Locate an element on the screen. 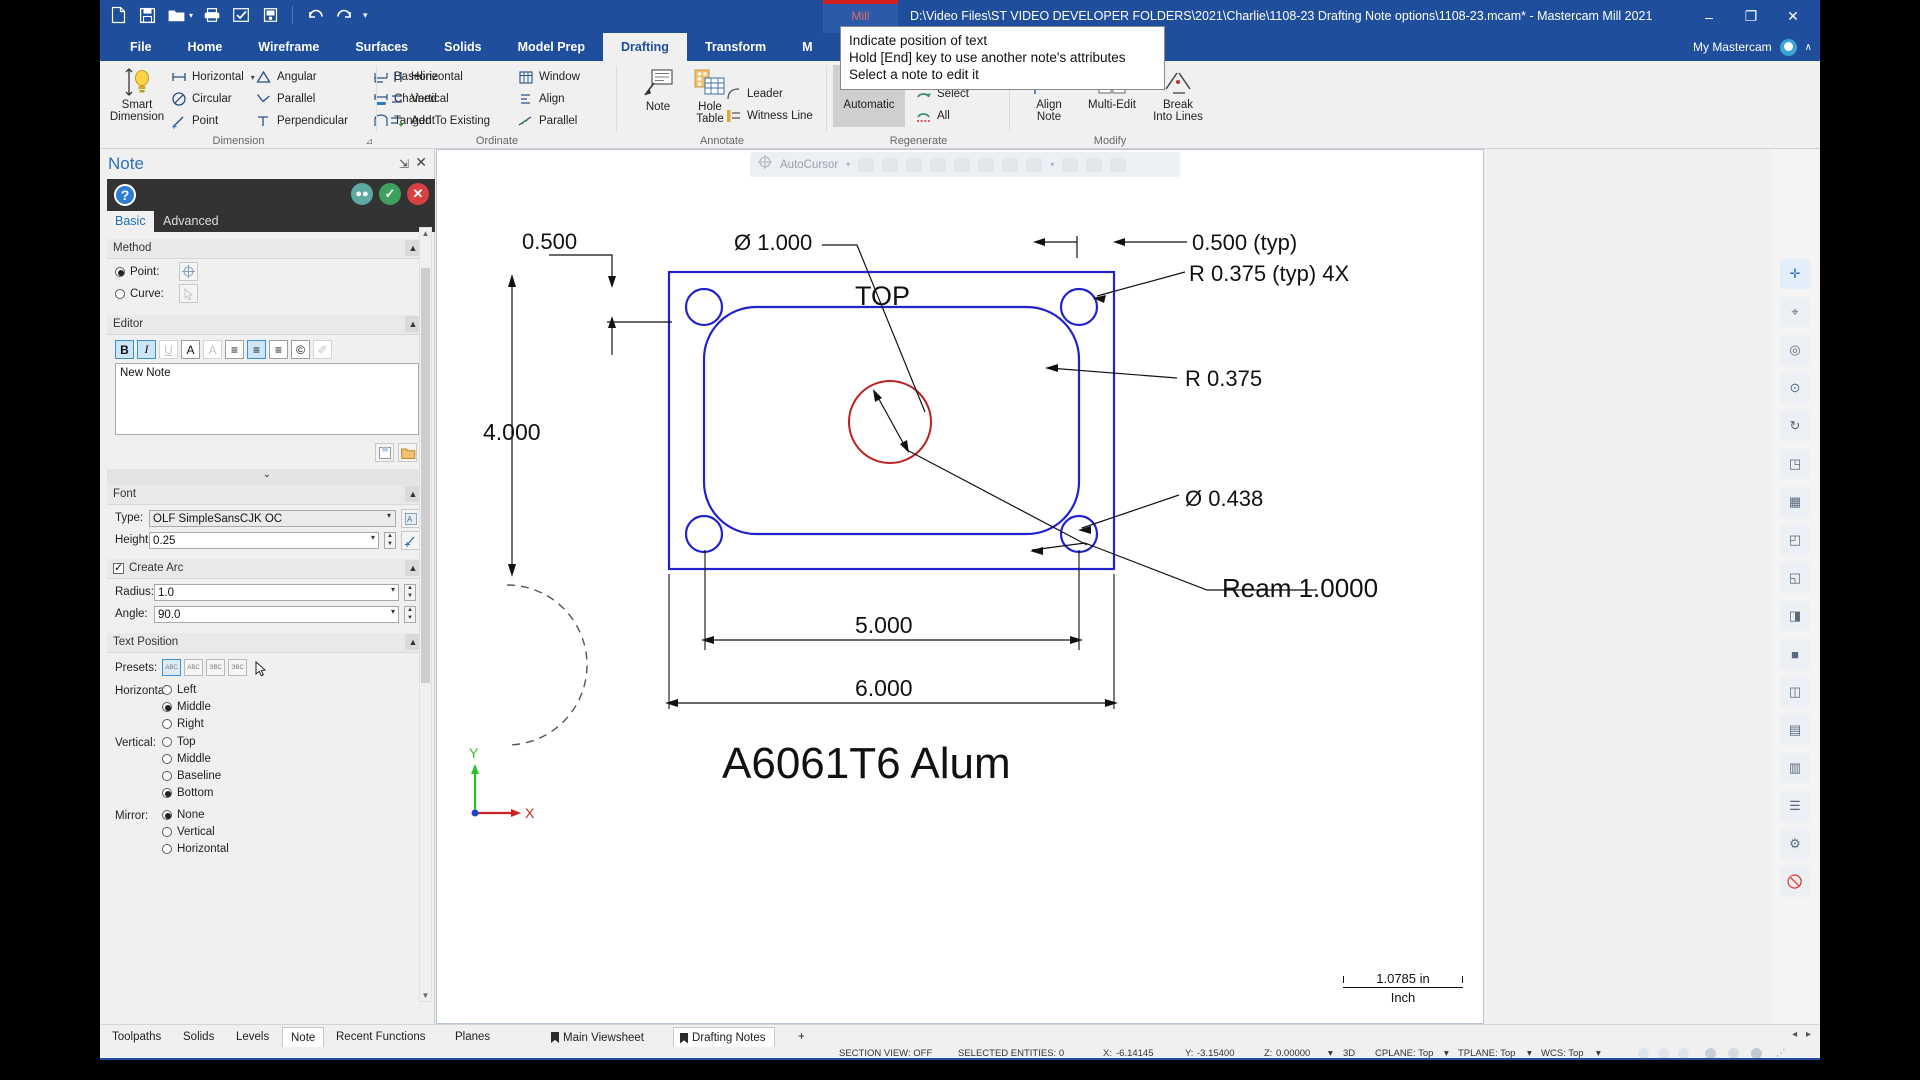  levels-manager-icon: ☰ is located at coordinates (1795, 806).